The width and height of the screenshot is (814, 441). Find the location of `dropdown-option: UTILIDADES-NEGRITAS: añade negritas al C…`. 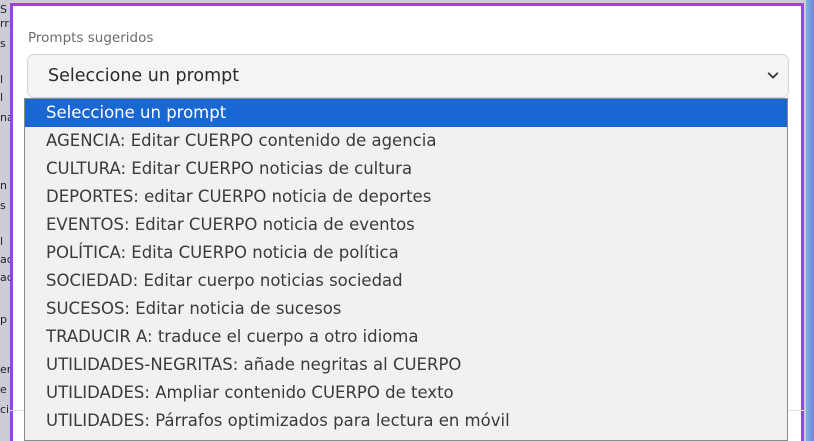

dropdown-option: UTILIDADES-NEGRITAS: añade negritas al C… is located at coordinates (406, 365).